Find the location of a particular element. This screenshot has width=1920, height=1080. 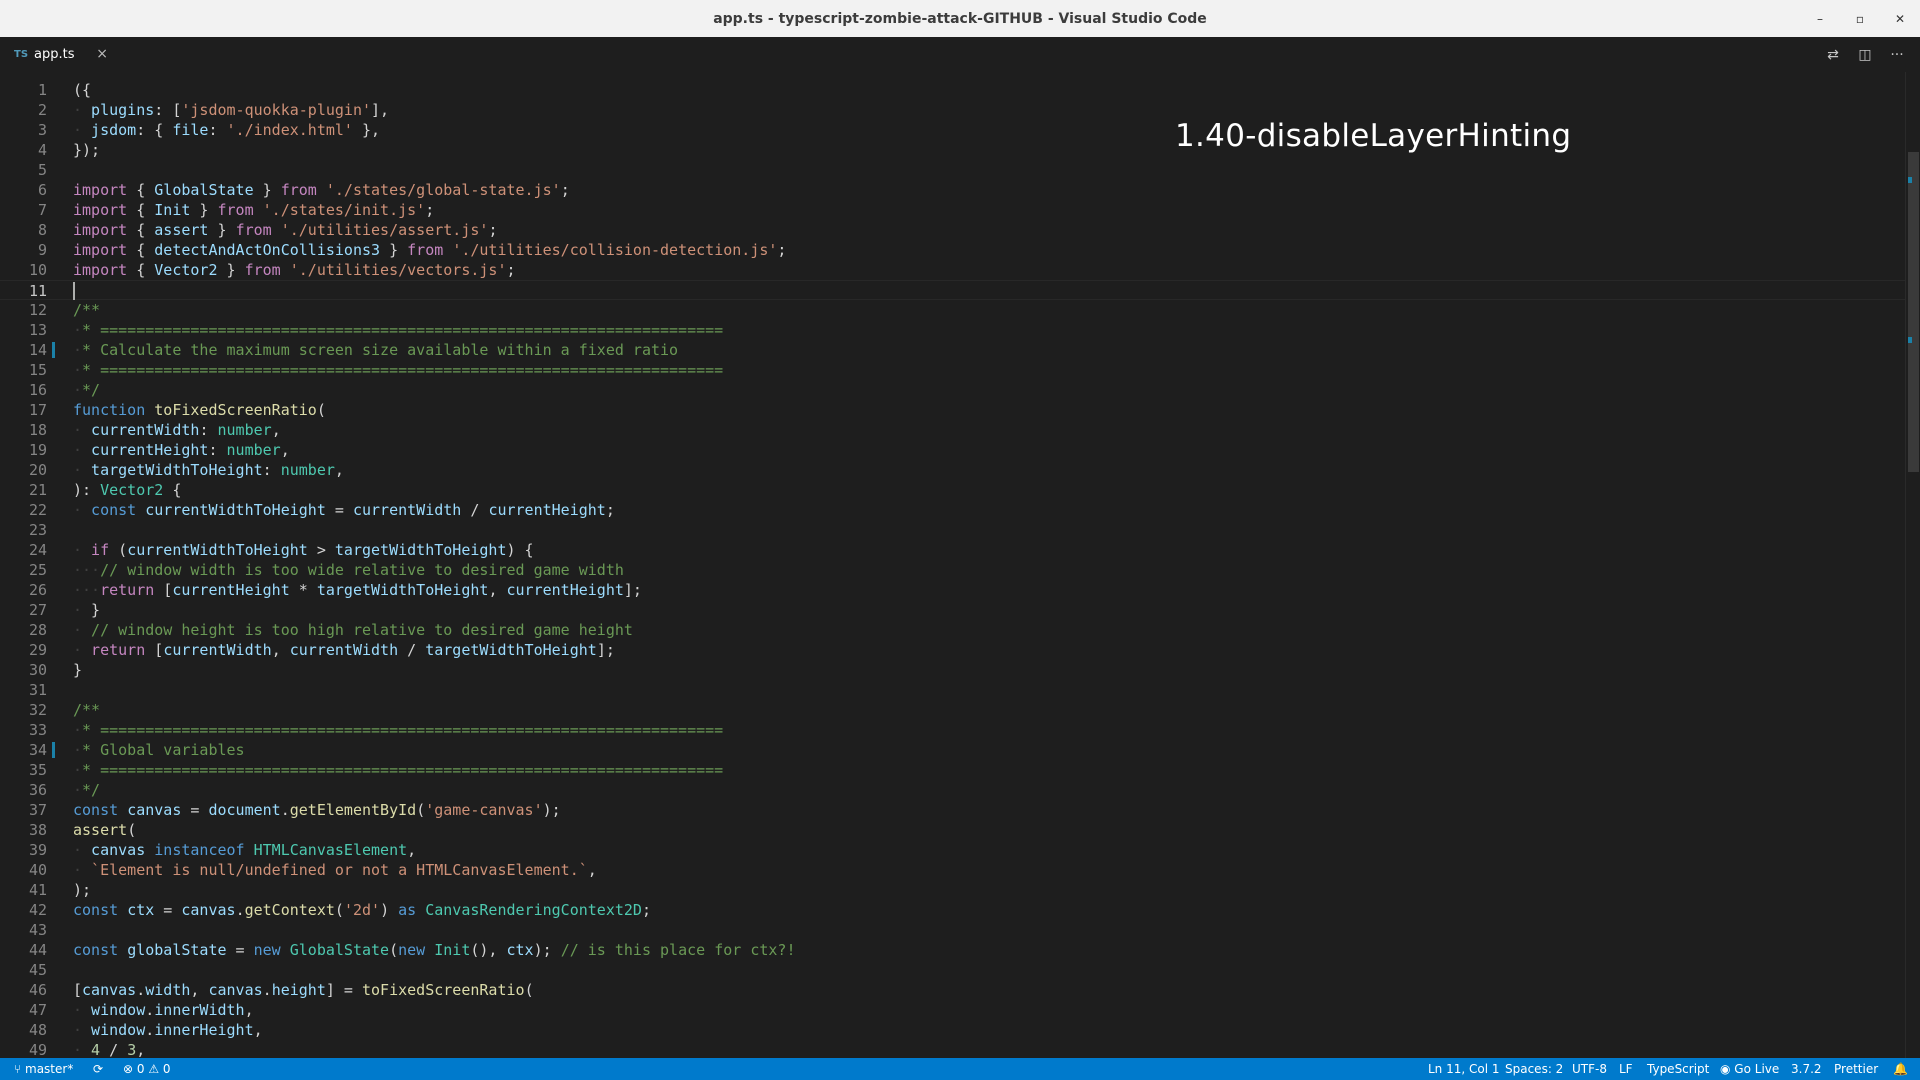

code-line: 27 · } is located at coordinates (952, 610).